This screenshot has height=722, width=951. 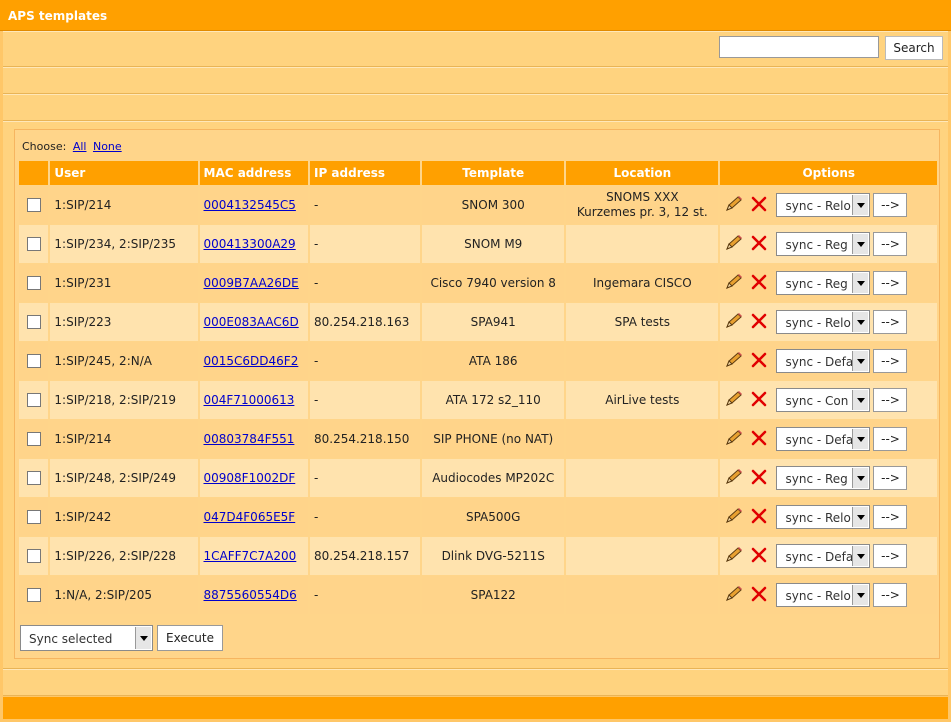 I want to click on mac-link: 047D4F065E5F, so click(x=250, y=517).